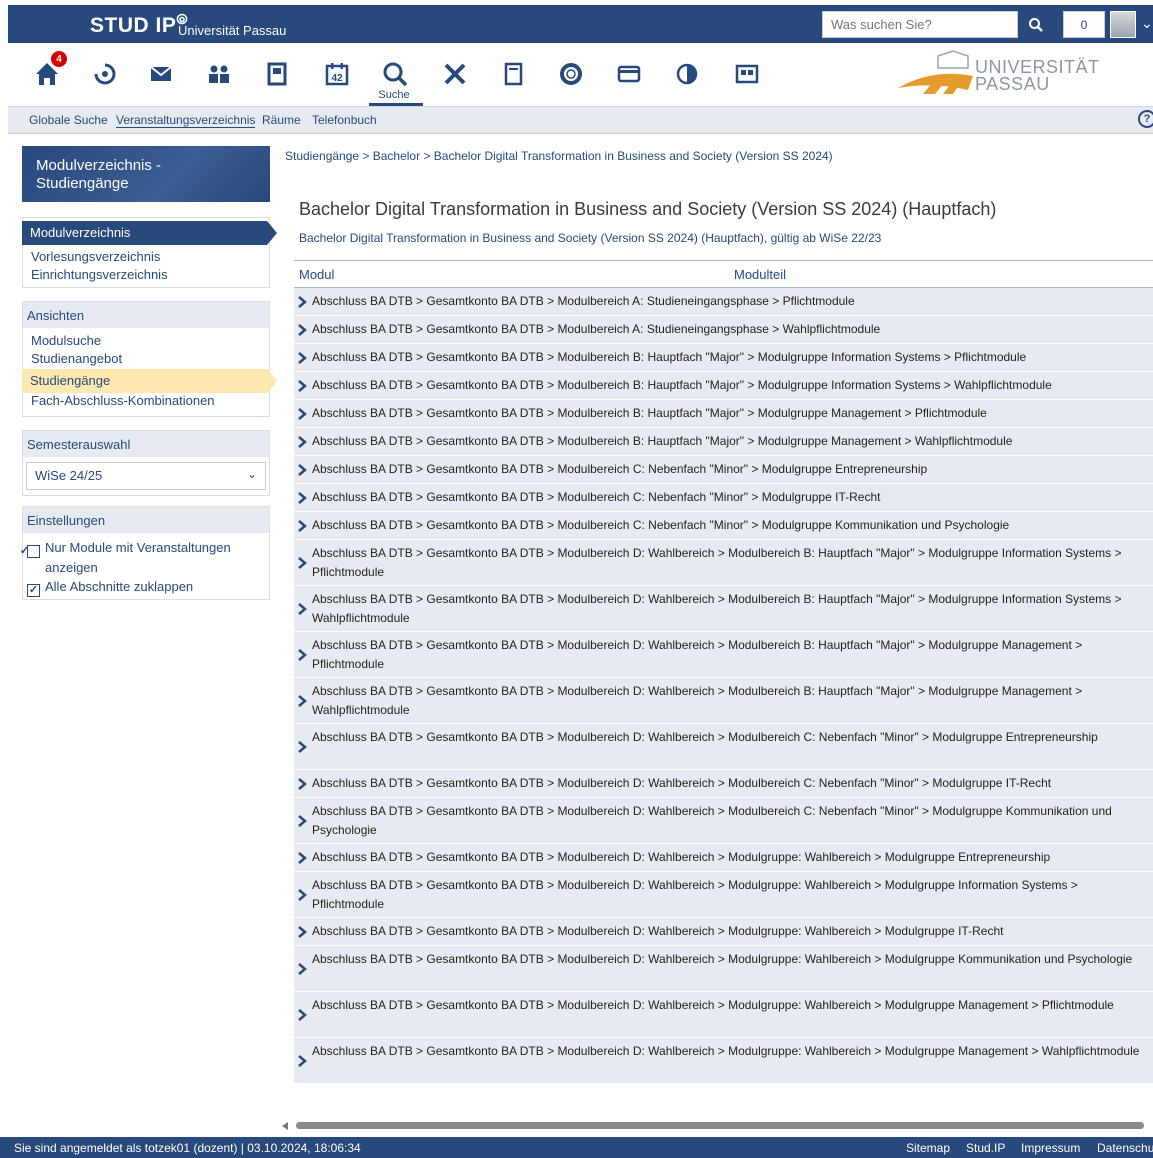 The image size is (1153, 1158). What do you see at coordinates (985, 1148) in the screenshot?
I see `footer-link-studip: Stud.IP` at bounding box center [985, 1148].